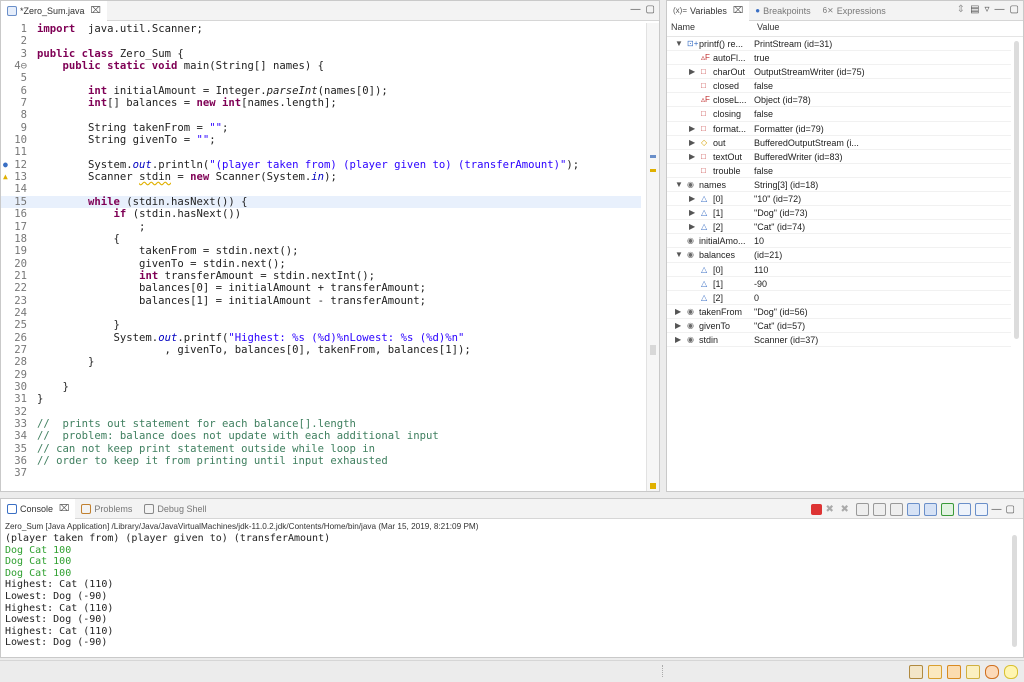  Describe the element at coordinates (987, 9) in the screenshot. I see `view-menu-icon: ▿` at that location.